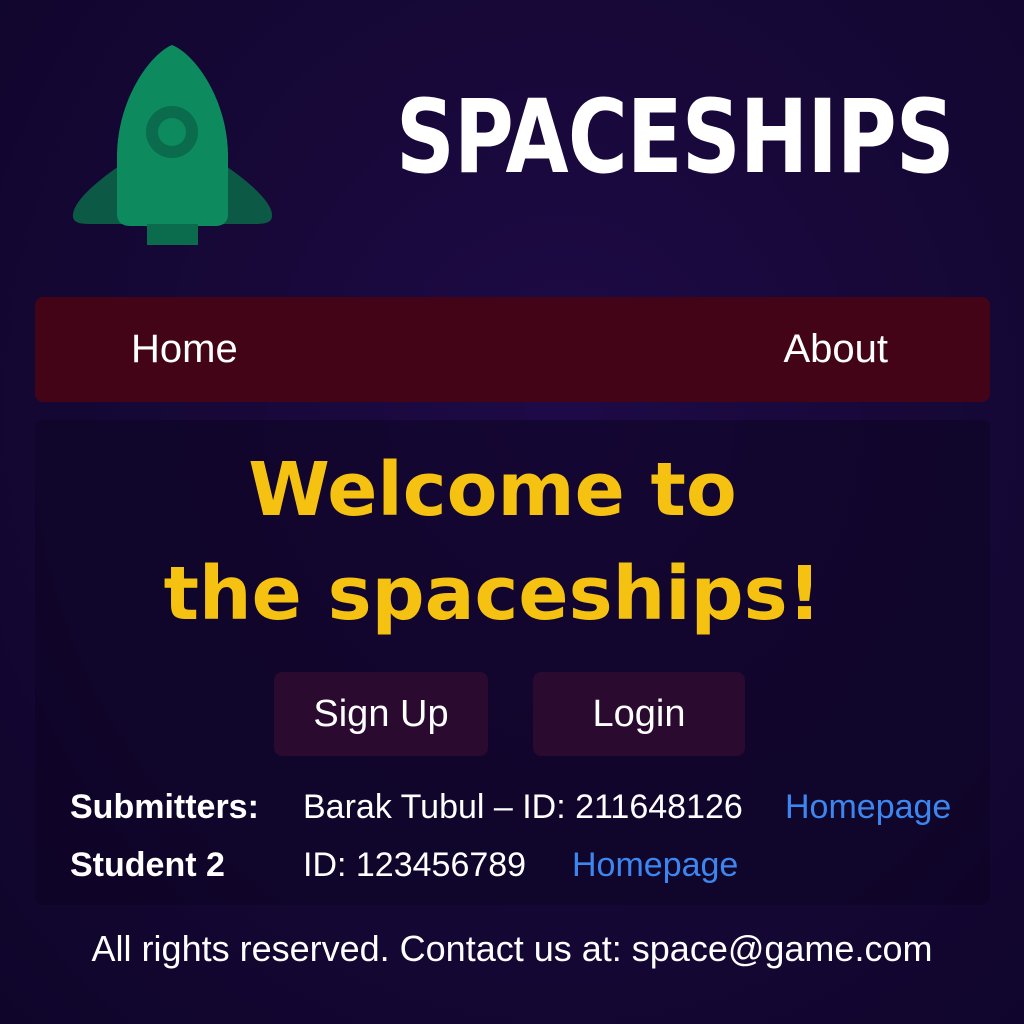 The height and width of the screenshot is (1024, 1024). I want to click on student-2-label: Student 2, so click(147, 865).